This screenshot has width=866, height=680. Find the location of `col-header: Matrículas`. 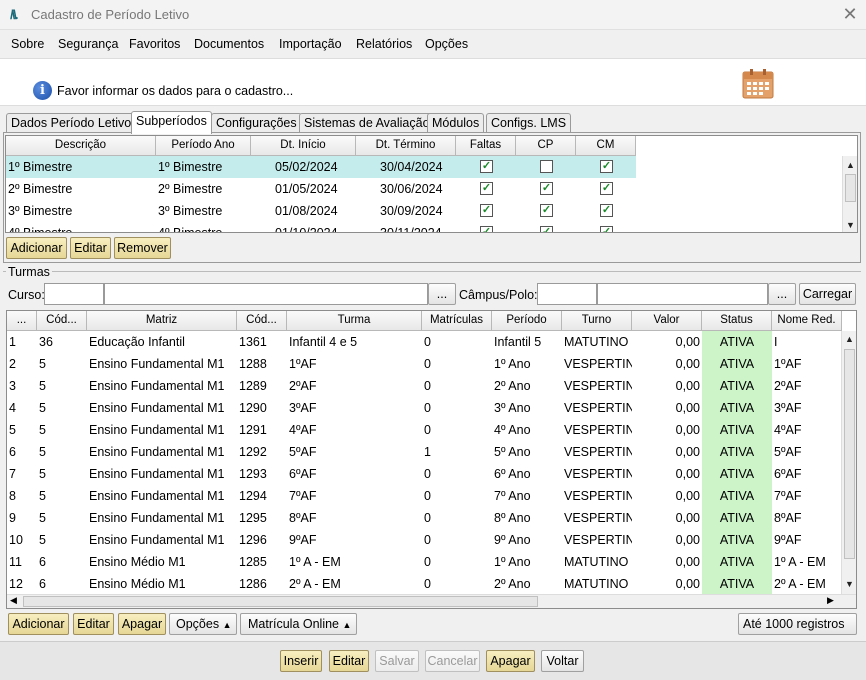

col-header: Matrículas is located at coordinates (457, 321).